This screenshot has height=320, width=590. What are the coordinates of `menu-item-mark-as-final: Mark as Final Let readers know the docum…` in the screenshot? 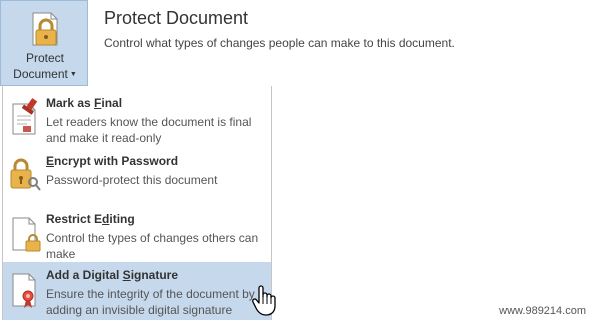 It's located at (137, 119).